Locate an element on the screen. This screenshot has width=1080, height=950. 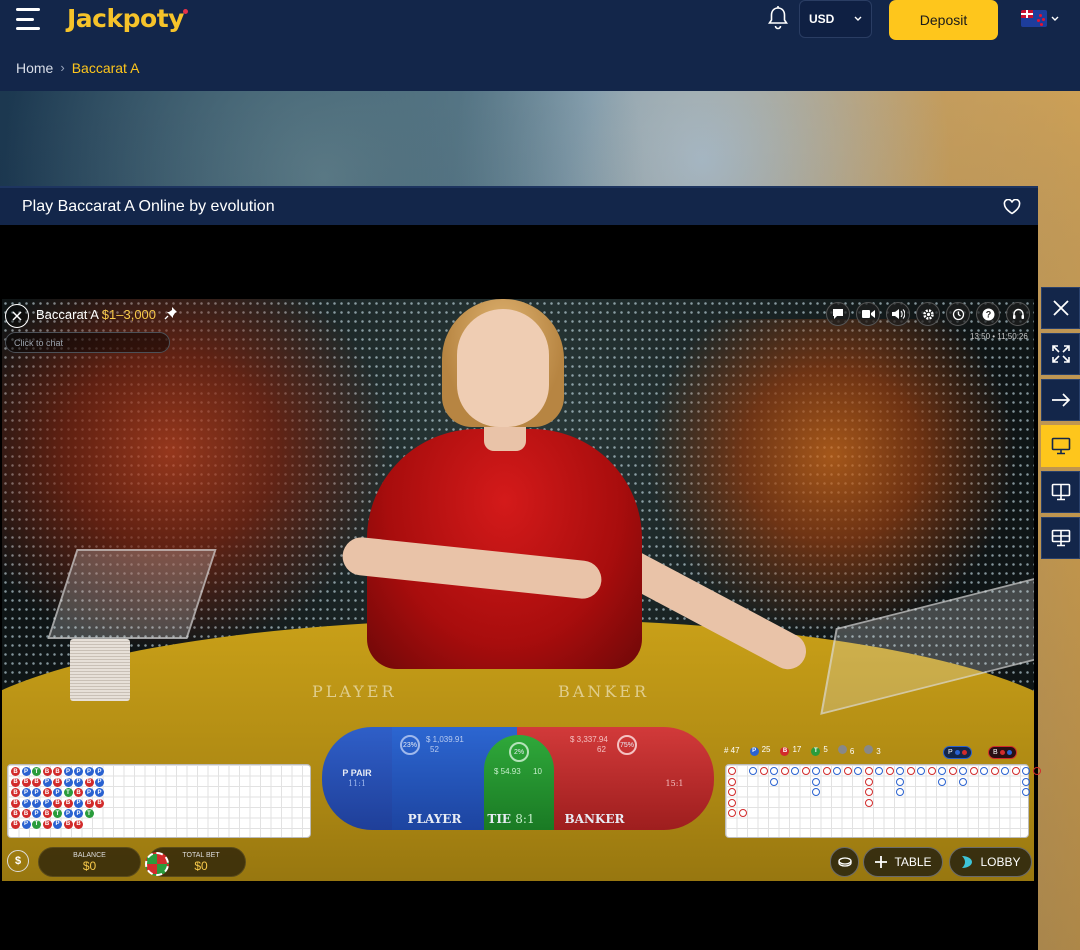
view-mode-grid-button is located at coordinates (1060, 538).